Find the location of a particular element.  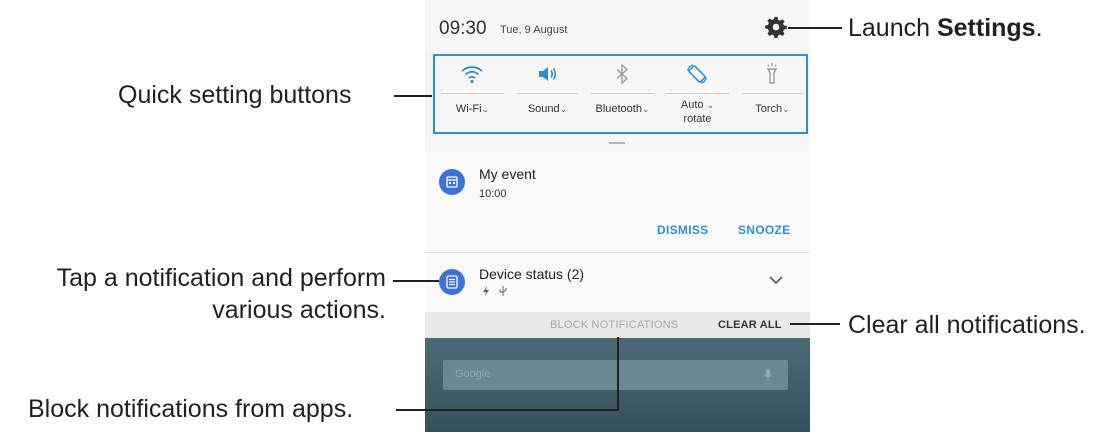

list-icon is located at coordinates (452, 282).